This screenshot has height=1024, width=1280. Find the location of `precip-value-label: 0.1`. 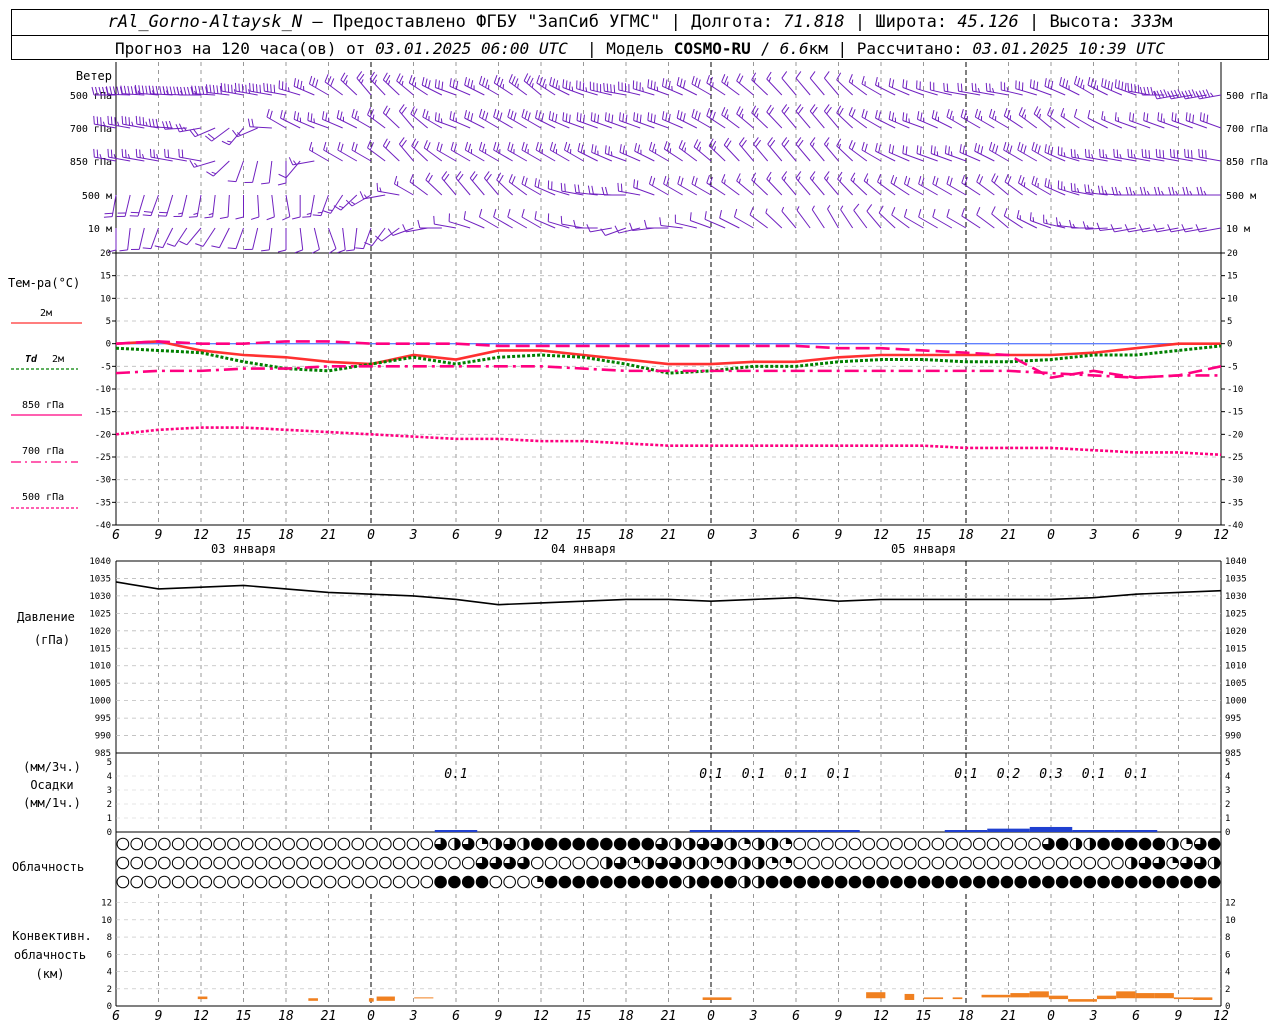

precip-value-label: 0.1 is located at coordinates (965, 774).